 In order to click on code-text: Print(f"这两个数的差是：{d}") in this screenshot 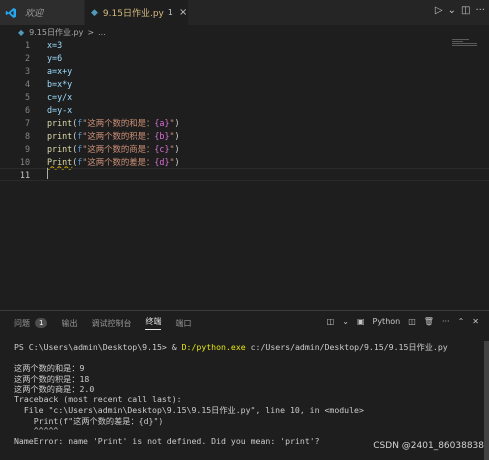, I will do `click(113, 162)`.